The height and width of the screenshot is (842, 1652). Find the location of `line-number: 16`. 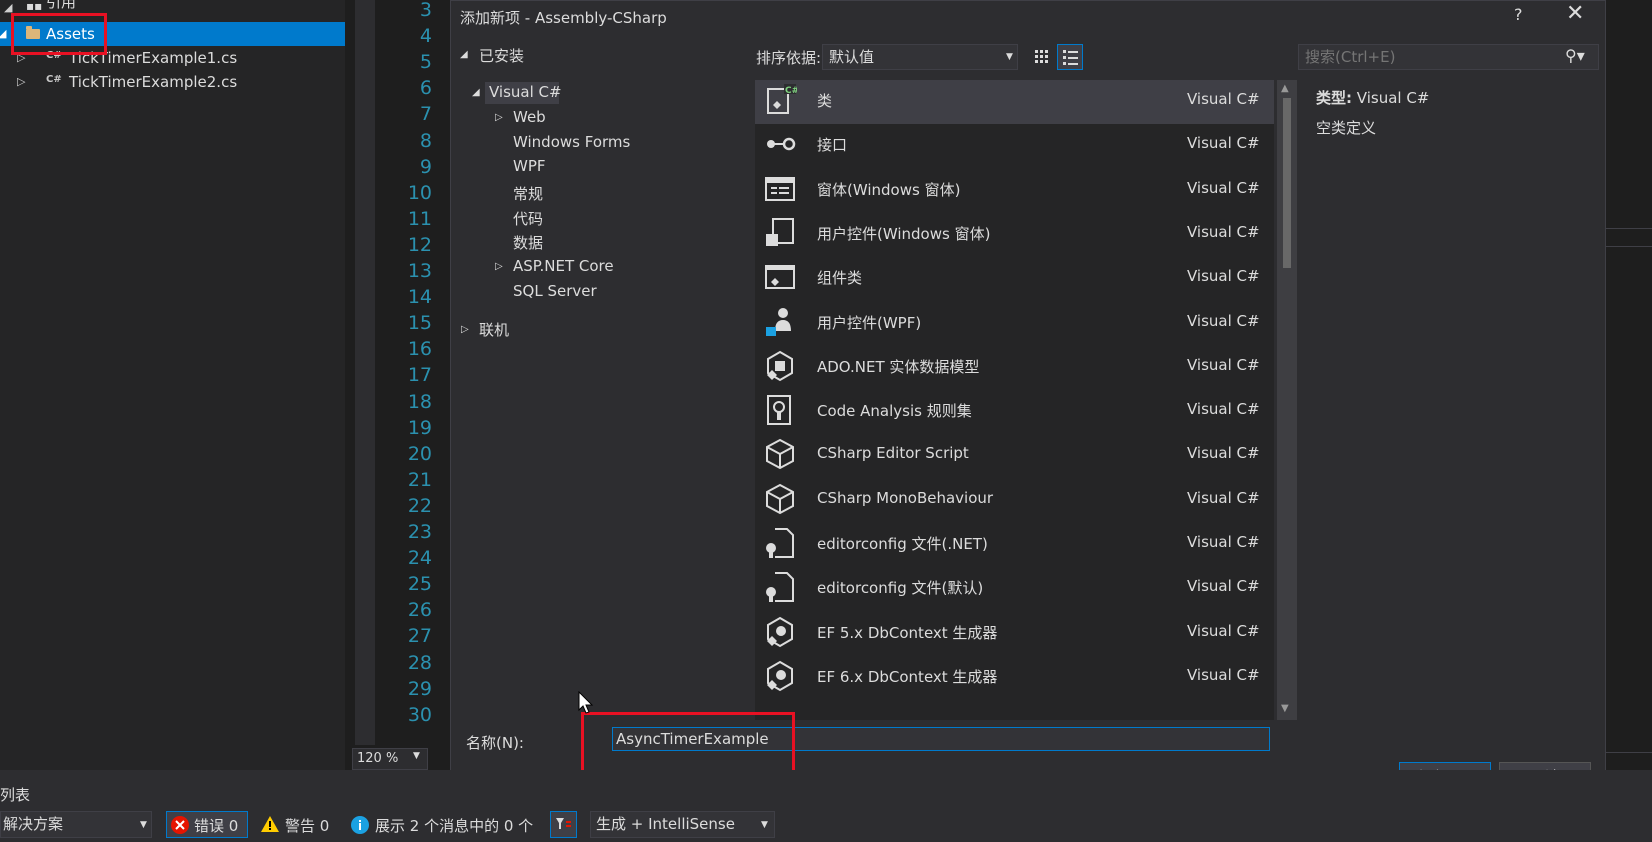

line-number: 16 is located at coordinates (419, 349).